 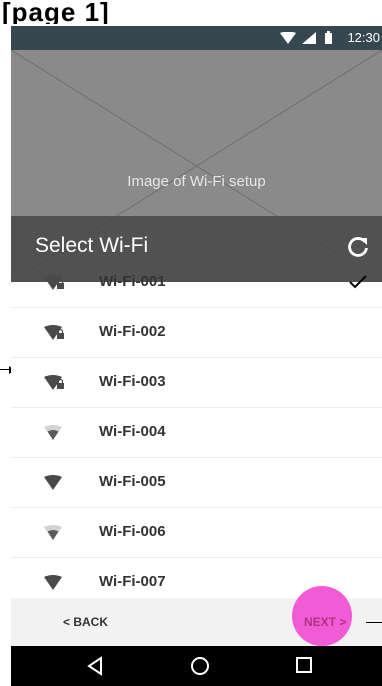 I want to click on wifi-network-name: Wi-Fi-006, so click(x=132, y=531).